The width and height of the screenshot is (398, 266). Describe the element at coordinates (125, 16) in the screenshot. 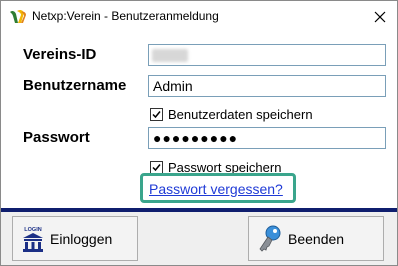

I see `window-title: Netxp:Verein - Benutzeranmeldung` at that location.